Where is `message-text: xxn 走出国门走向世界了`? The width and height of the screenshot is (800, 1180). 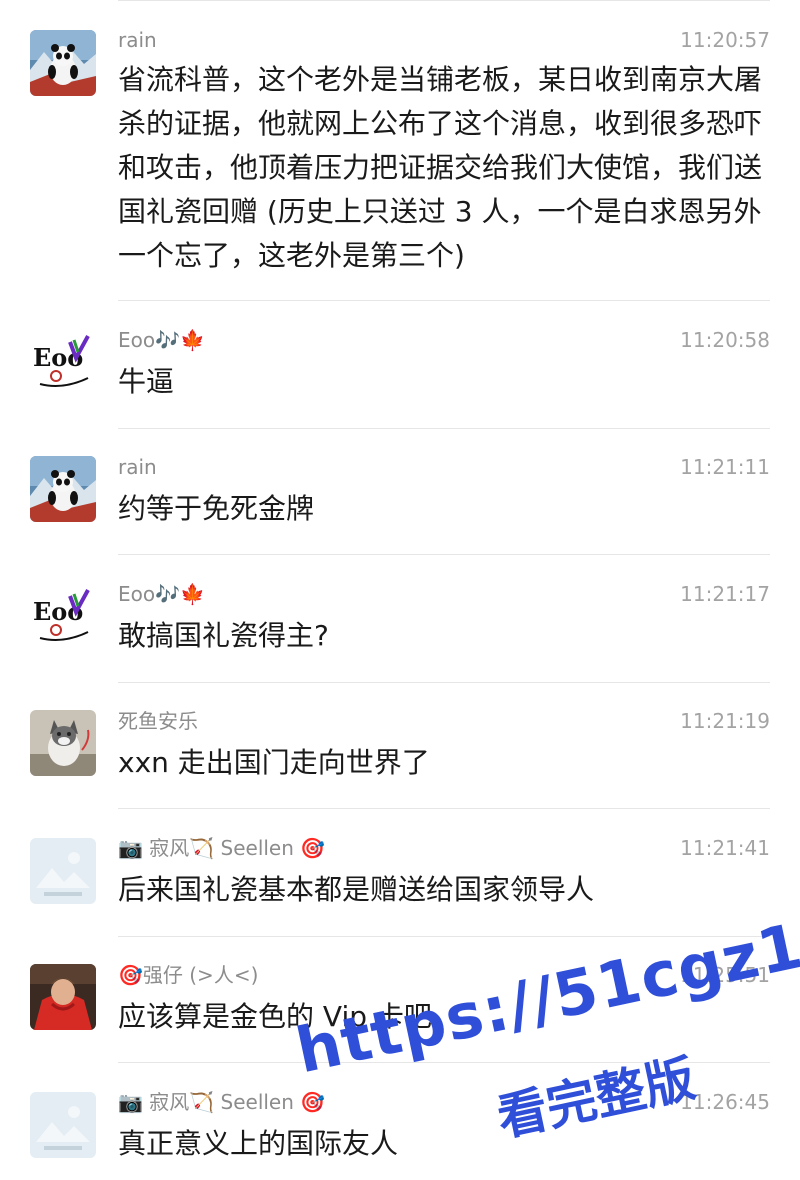 message-text: xxn 走出国门走向世界了 is located at coordinates (274, 762).